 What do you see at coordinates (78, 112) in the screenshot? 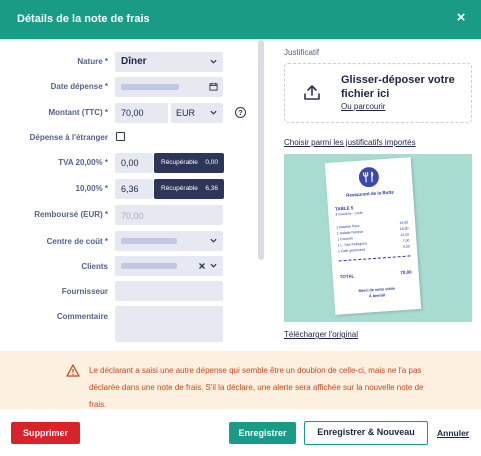
I see `amount-label: Montant (TTC) *` at bounding box center [78, 112].